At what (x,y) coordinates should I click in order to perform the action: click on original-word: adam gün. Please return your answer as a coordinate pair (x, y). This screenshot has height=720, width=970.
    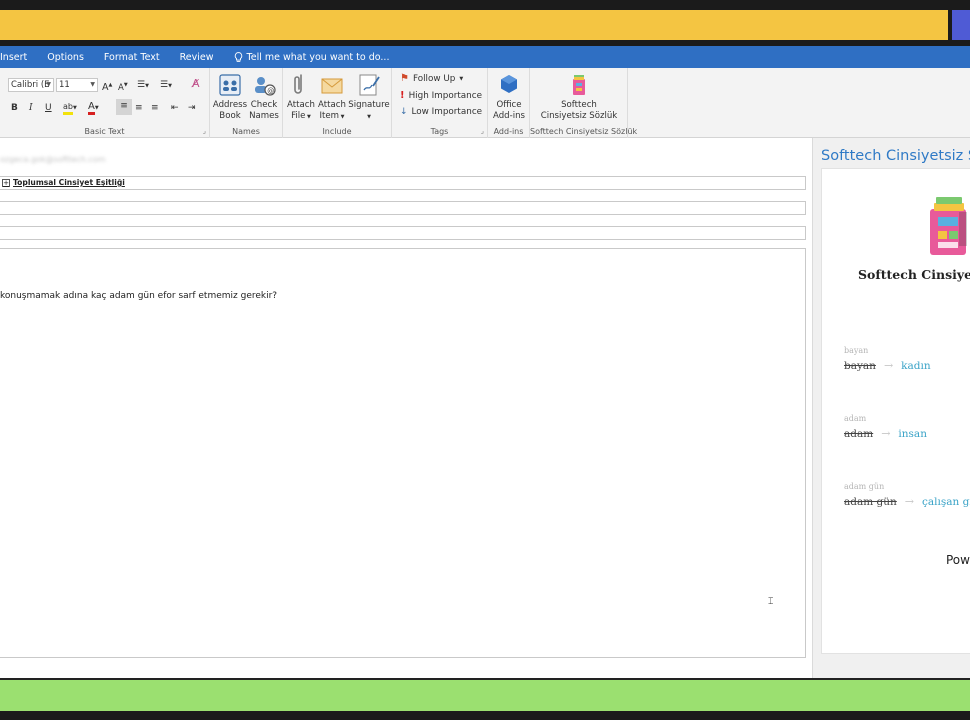
    Looking at the image, I should click on (870, 501).